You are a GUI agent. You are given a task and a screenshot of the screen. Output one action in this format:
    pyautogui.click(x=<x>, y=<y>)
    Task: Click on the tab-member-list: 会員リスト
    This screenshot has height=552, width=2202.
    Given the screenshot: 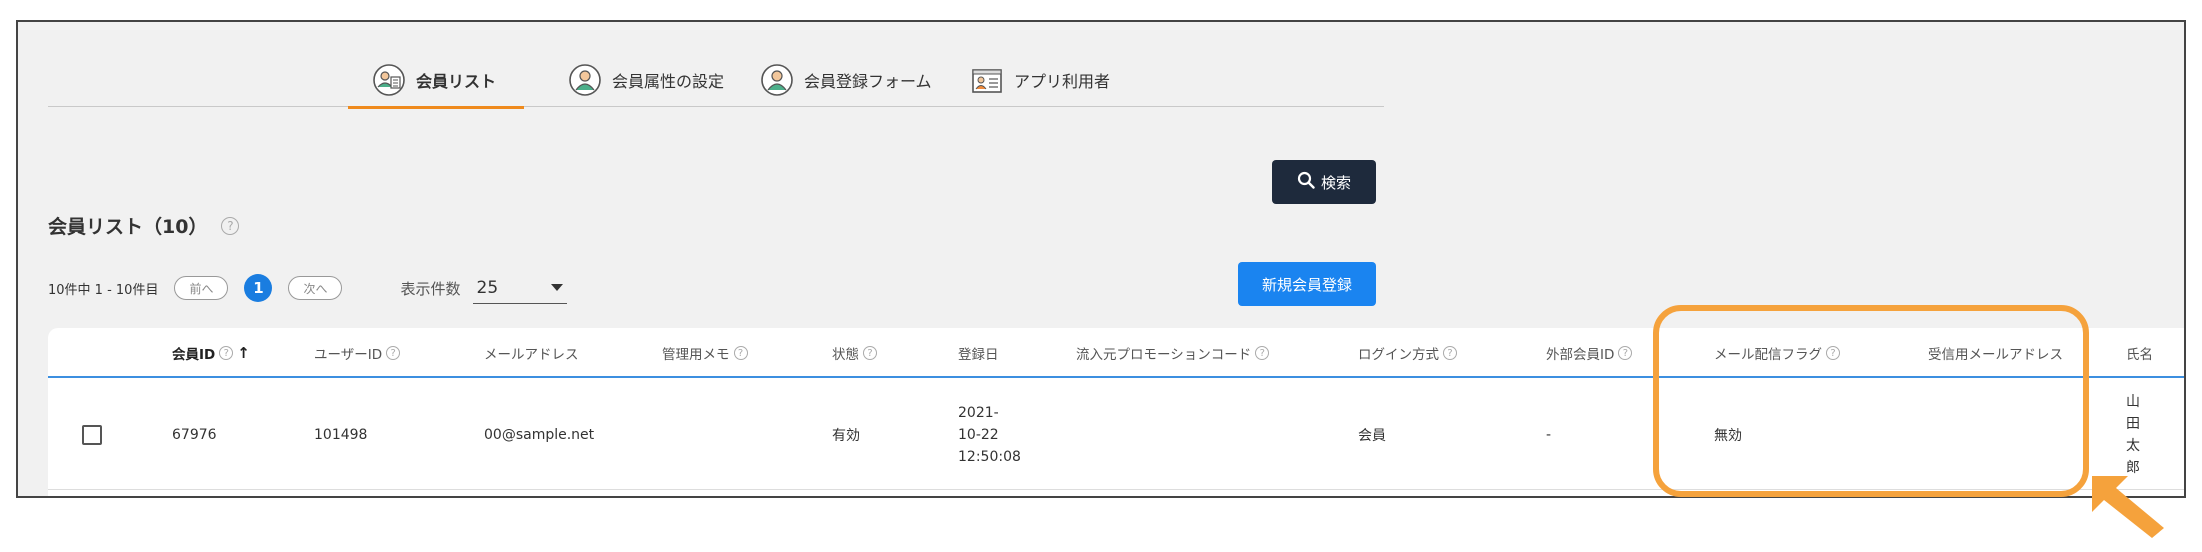 What is the action you would take?
    pyautogui.click(x=436, y=80)
    